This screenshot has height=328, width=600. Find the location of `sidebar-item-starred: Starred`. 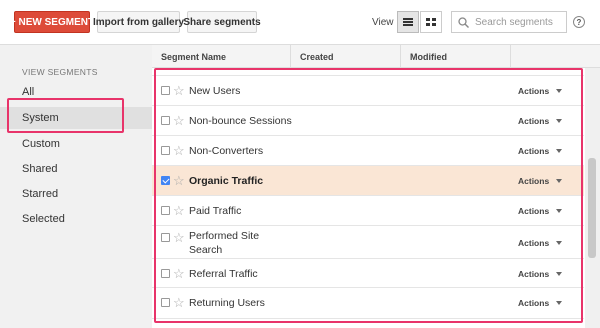

sidebar-item-starred: Starred is located at coordinates (76, 194).